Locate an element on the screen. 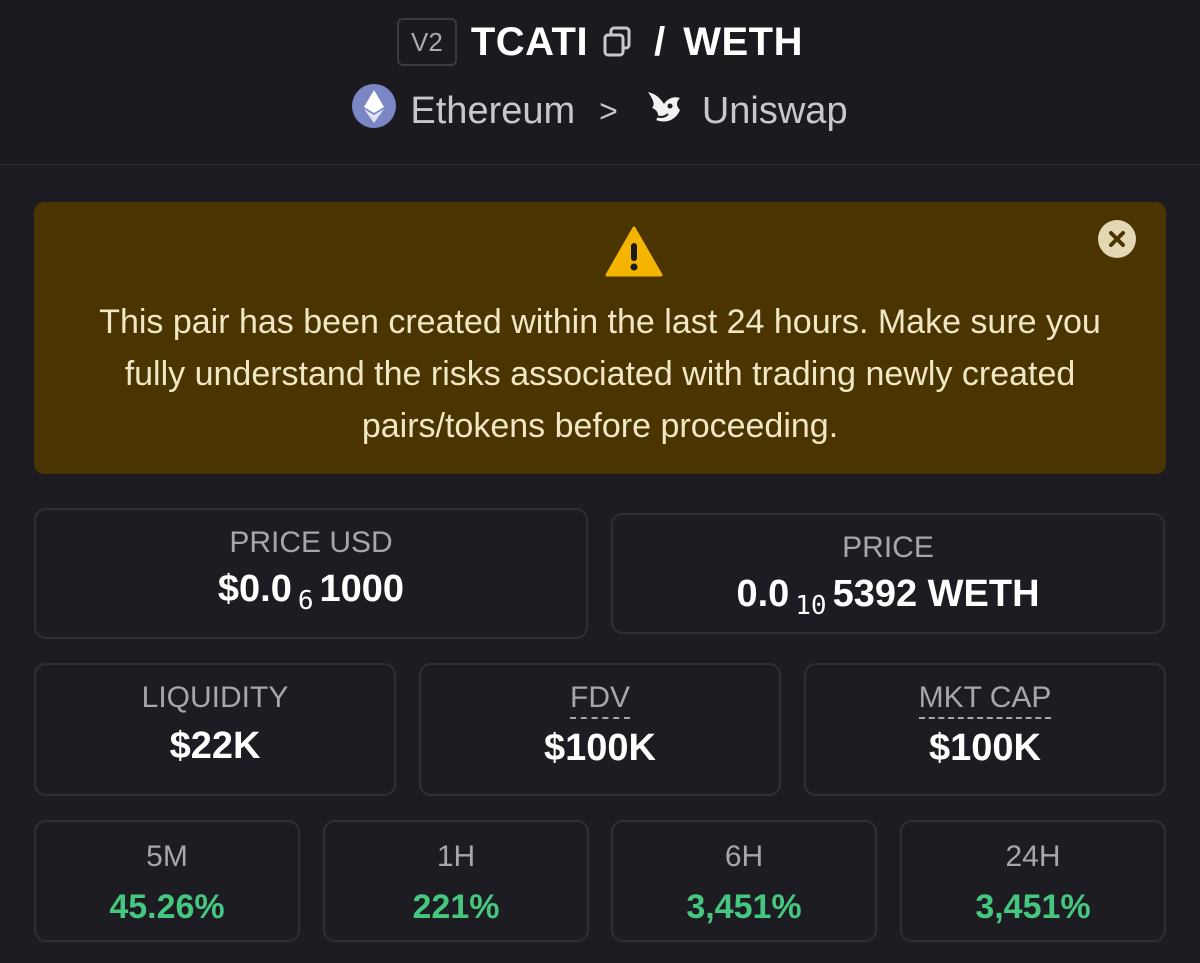 This screenshot has height=963, width=1200. price-native-digits: 5392 WETH is located at coordinates (936, 594).